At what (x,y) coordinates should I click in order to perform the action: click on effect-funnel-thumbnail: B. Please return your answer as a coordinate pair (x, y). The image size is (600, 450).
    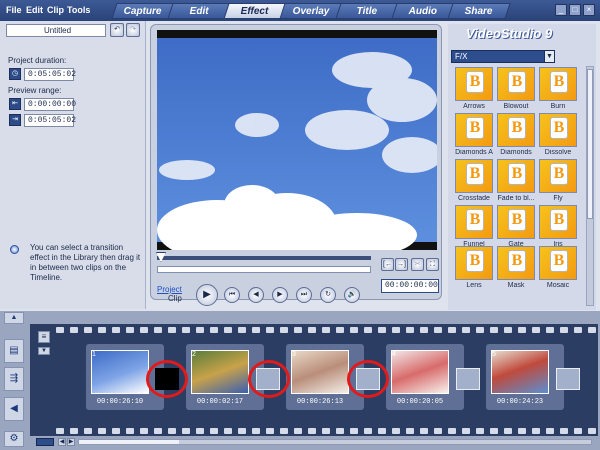
    Looking at the image, I should click on (474, 222).